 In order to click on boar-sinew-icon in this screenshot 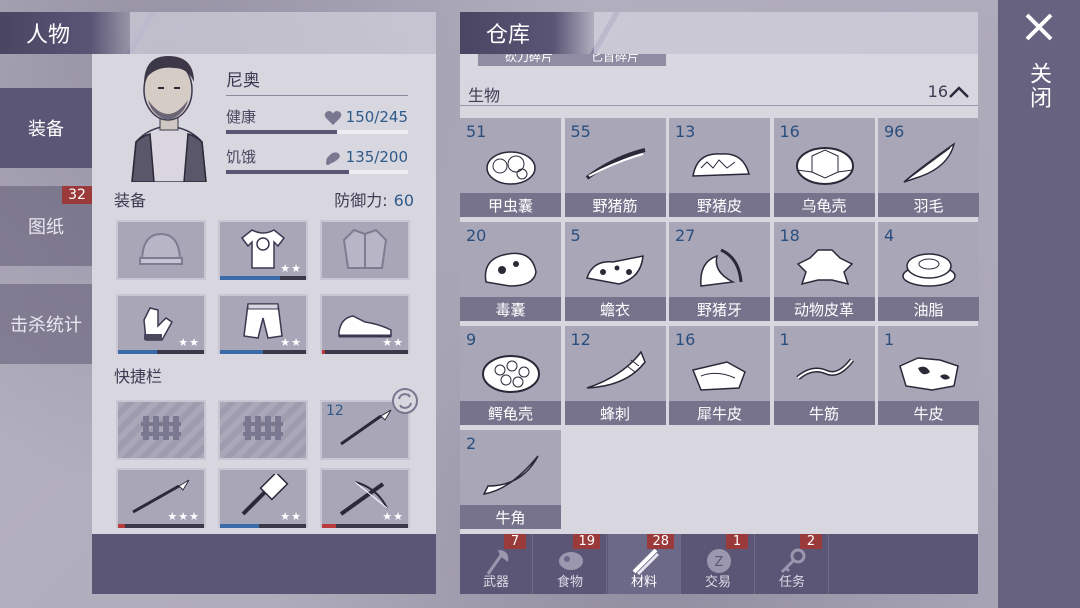, I will do `click(616, 164)`.